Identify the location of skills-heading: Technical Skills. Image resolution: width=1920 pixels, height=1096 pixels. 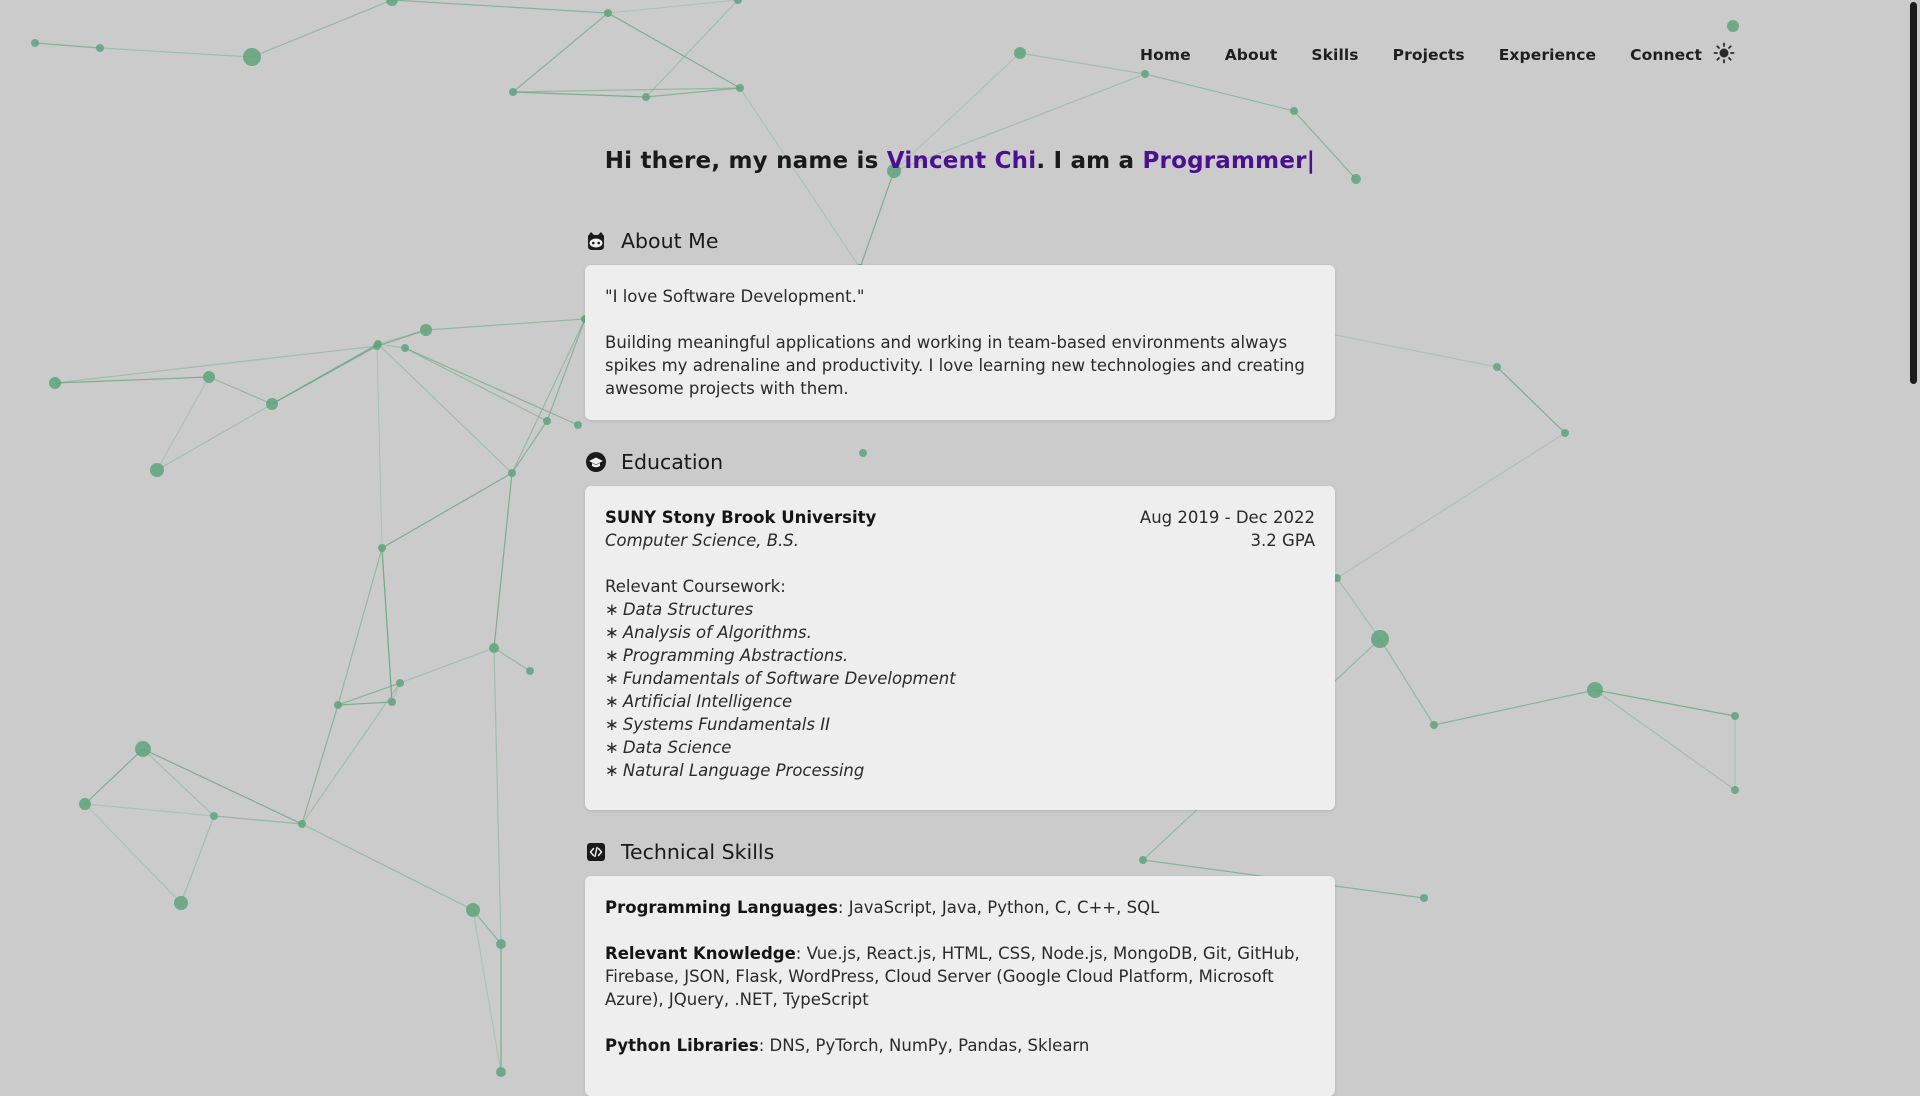
(679, 852).